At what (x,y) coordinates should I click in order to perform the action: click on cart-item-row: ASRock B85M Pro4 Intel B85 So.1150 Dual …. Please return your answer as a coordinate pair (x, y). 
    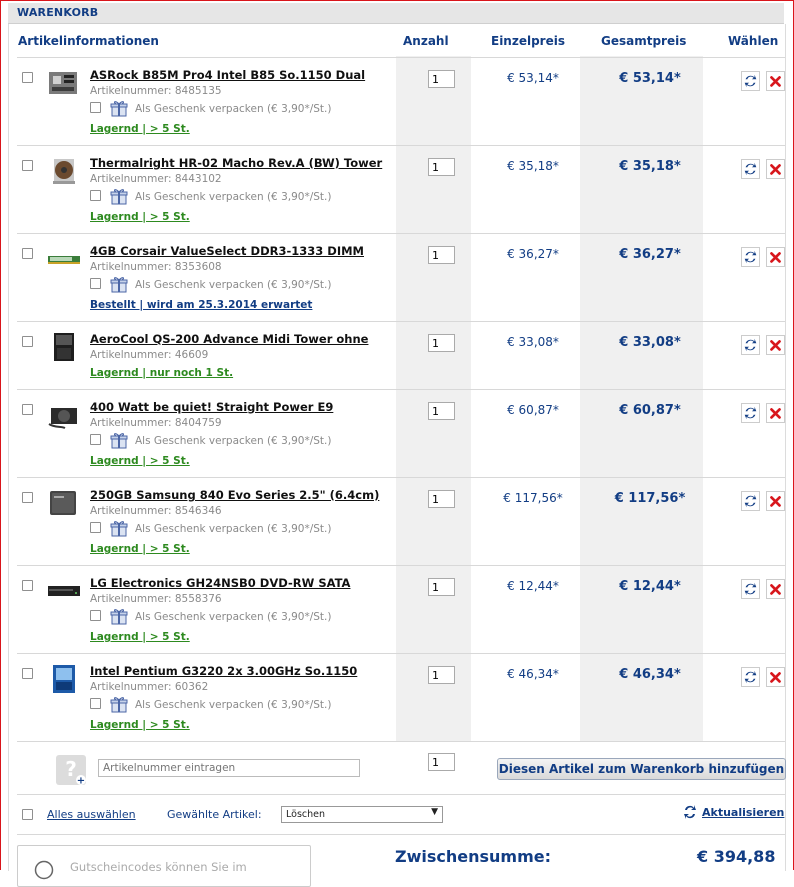
    Looking at the image, I should click on (401, 101).